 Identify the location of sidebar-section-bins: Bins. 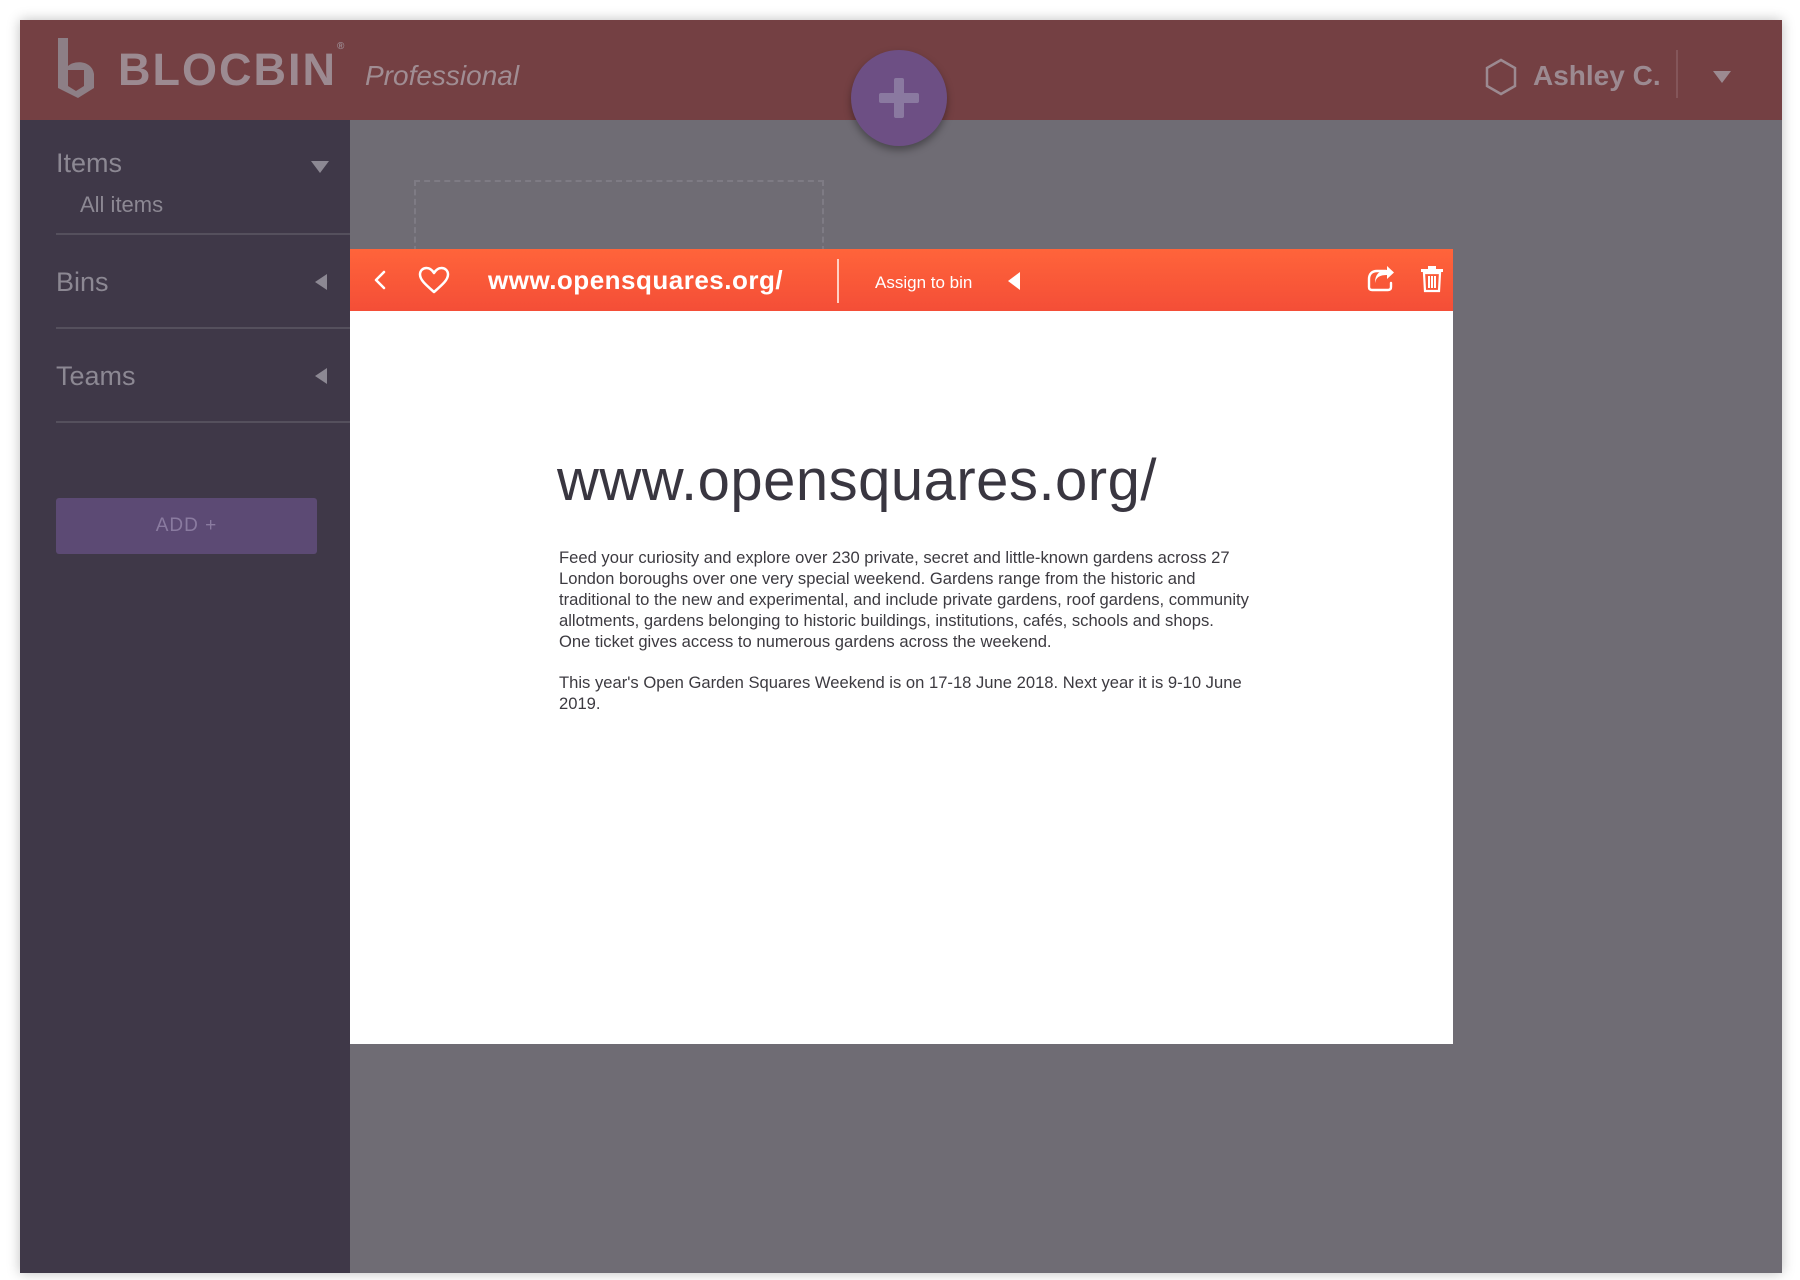
(203, 282).